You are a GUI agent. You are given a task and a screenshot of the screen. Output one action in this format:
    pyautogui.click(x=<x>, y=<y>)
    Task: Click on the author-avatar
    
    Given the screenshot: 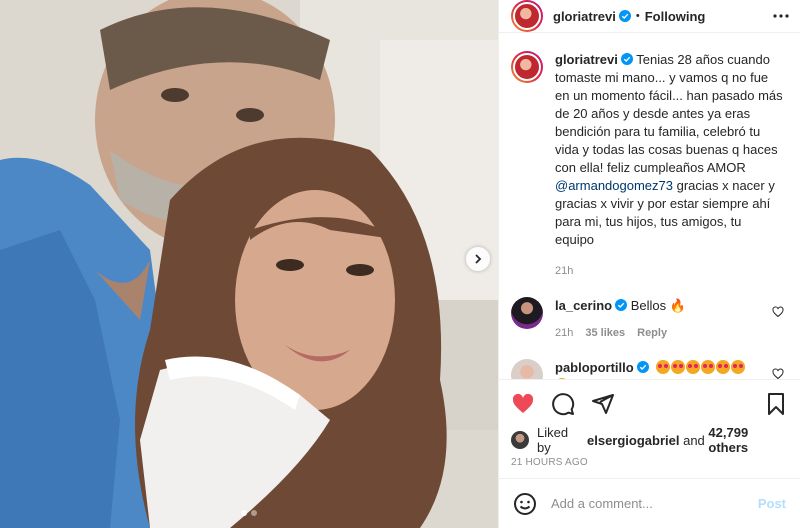 What is the action you would take?
    pyautogui.click(x=527, y=16)
    